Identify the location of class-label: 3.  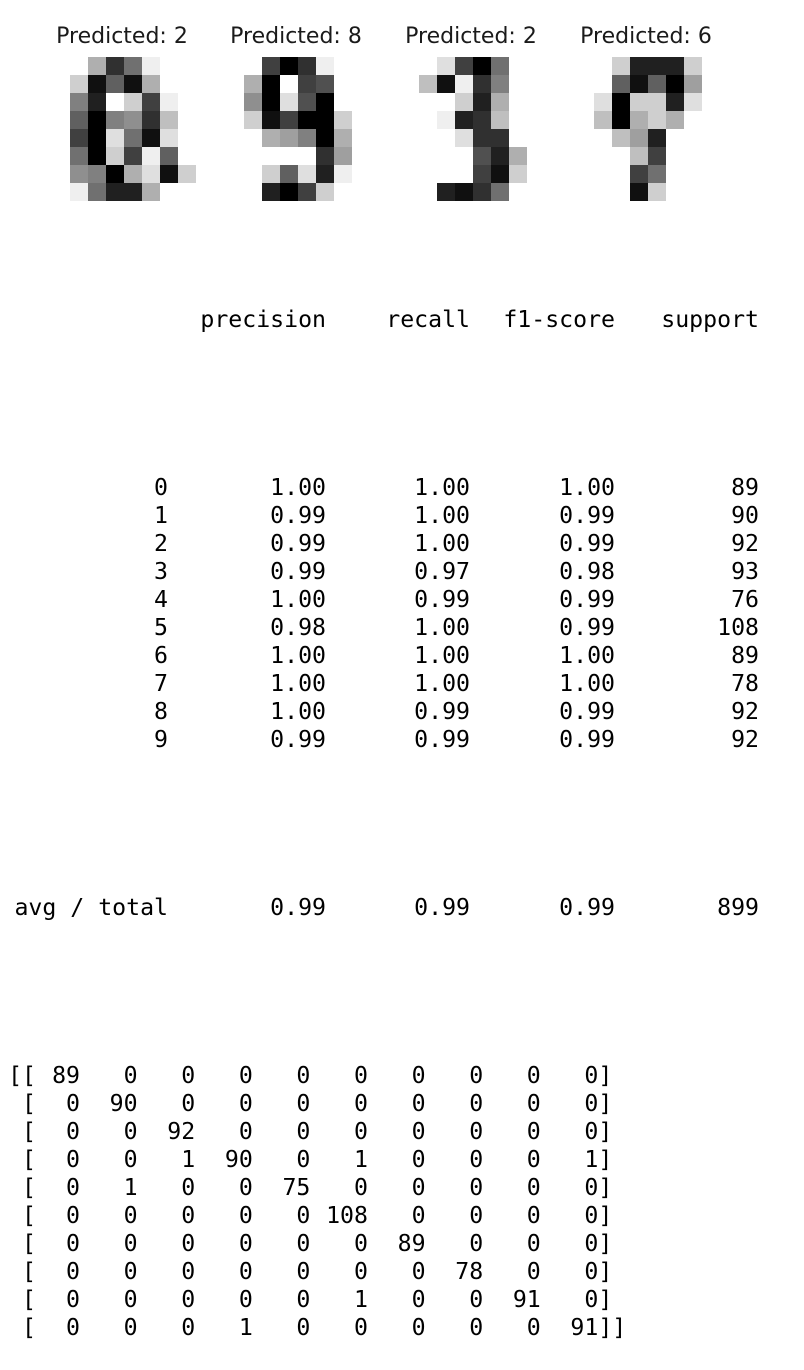
(161, 571).